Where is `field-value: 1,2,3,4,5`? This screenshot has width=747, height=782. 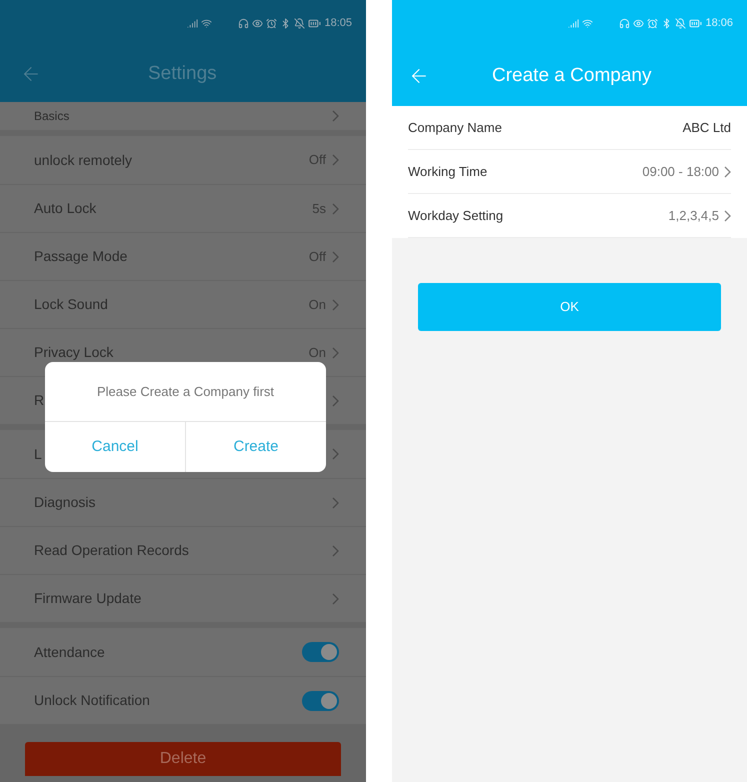
field-value: 1,2,3,4,5 is located at coordinates (693, 215).